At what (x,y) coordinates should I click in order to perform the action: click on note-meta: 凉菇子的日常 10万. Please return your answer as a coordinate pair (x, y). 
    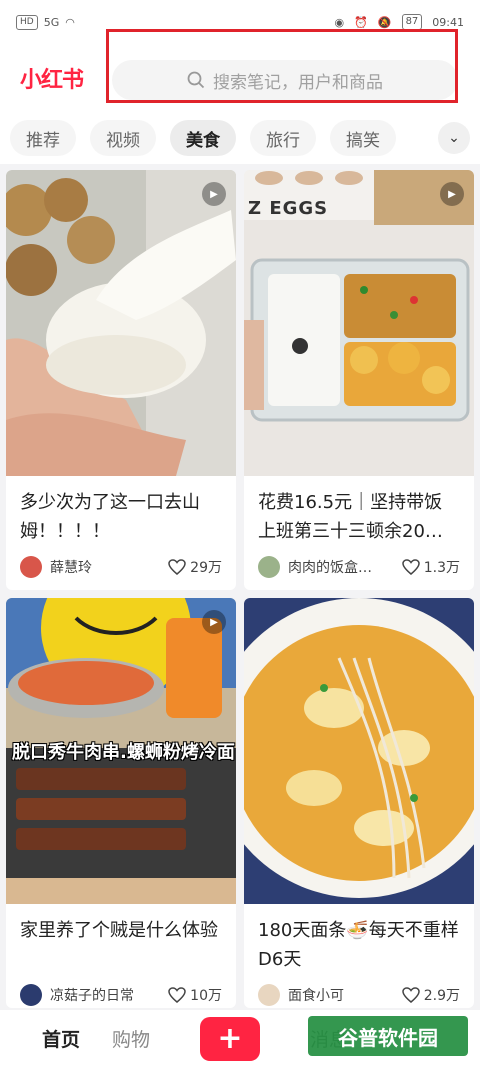
    Looking at the image, I should click on (121, 991).